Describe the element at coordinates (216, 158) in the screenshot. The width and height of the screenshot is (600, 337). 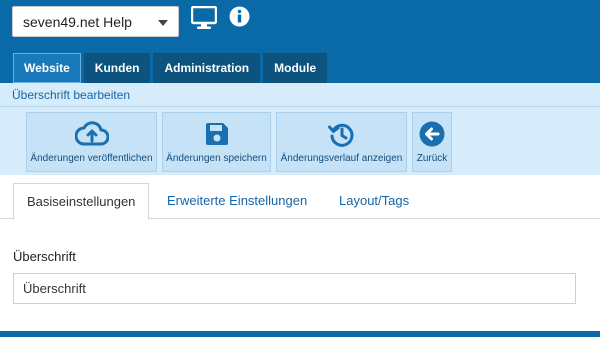
I see `save-changes-label: Änderungen speichern` at that location.